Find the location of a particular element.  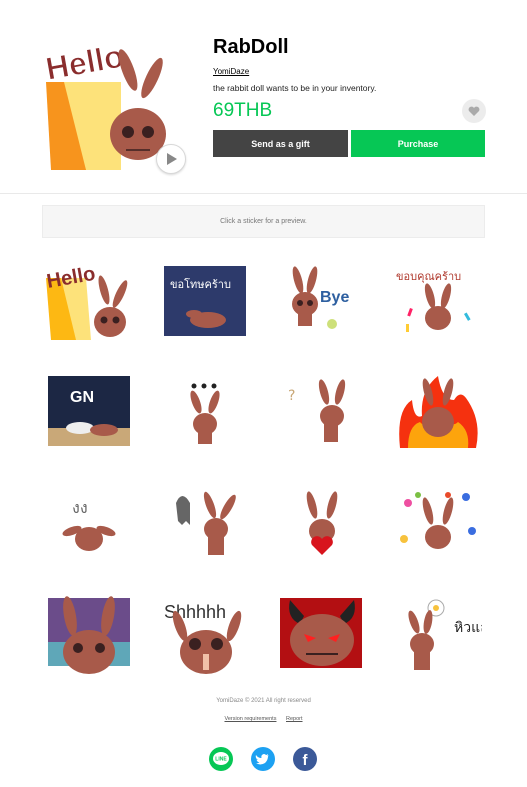

copyright-text: YomiDaze © 2021 All right reserved is located at coordinates (263, 701).